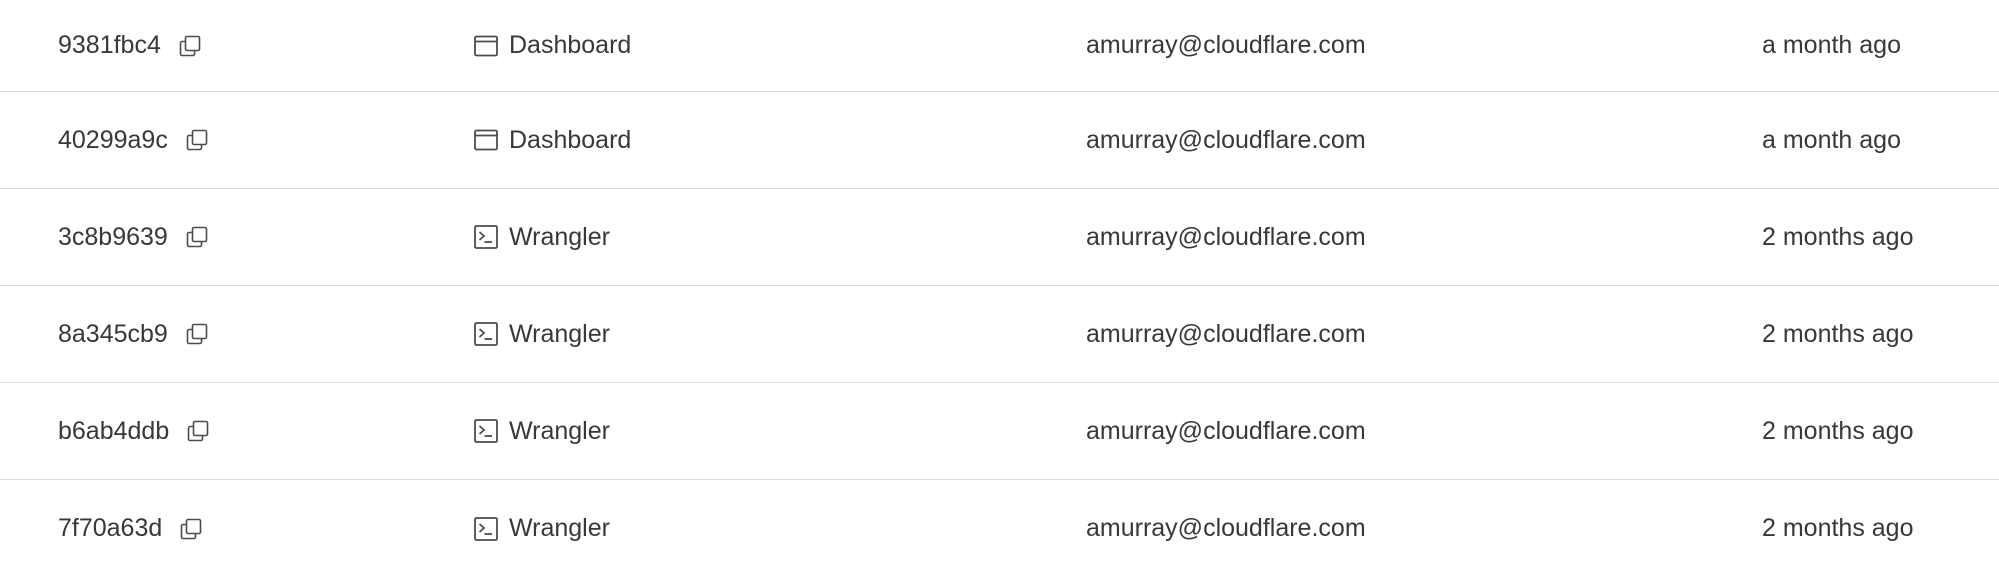  What do you see at coordinates (113, 236) in the screenshot?
I see `deployment-id: 3c8b9639` at bounding box center [113, 236].